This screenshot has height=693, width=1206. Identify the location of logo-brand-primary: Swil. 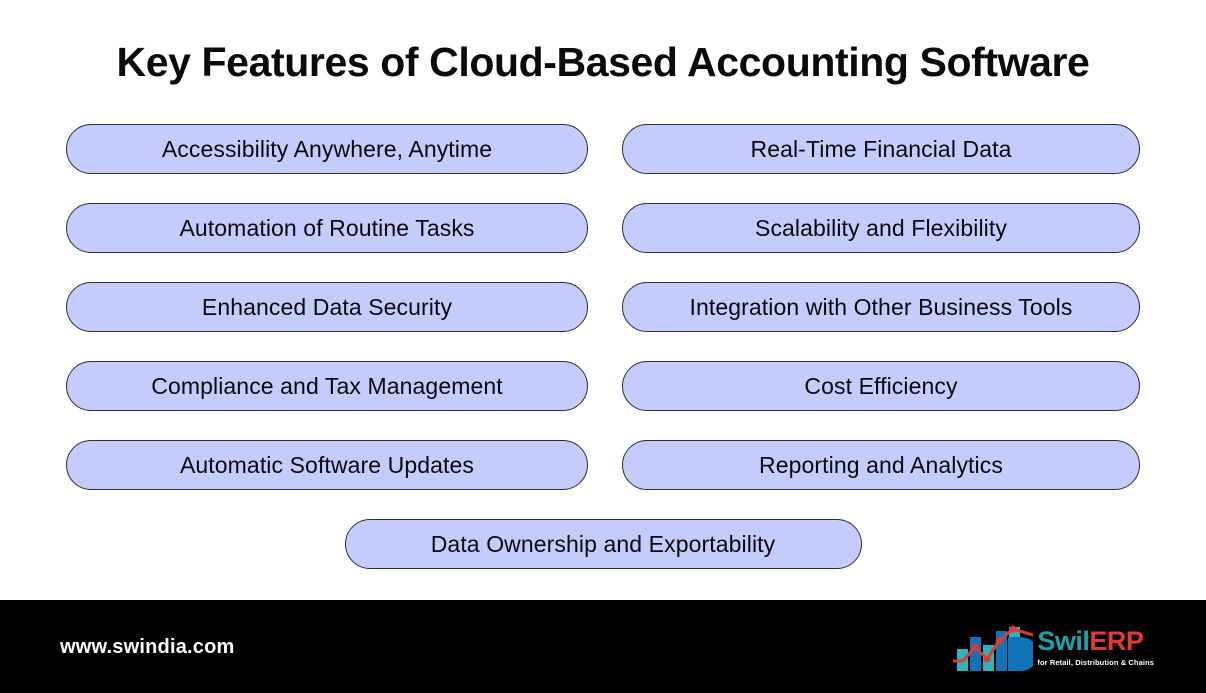
(1063, 640).